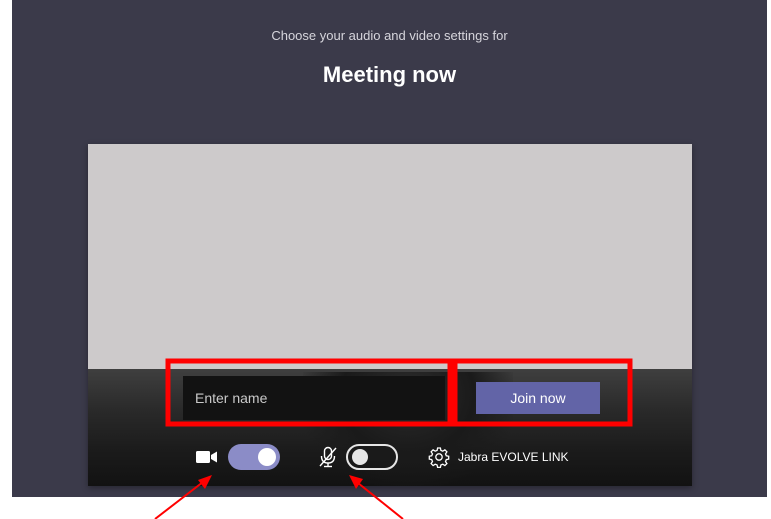  I want to click on name-input, so click(314, 398).